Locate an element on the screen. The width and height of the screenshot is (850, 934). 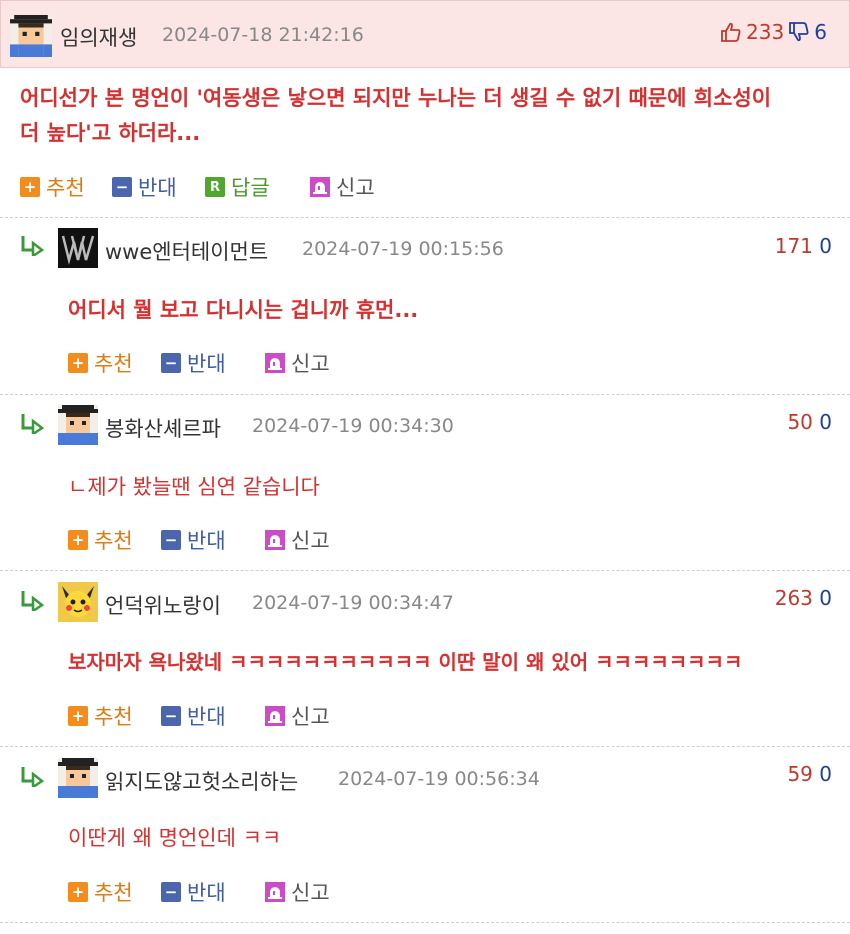
upvote-count: 59 is located at coordinates (800, 774).